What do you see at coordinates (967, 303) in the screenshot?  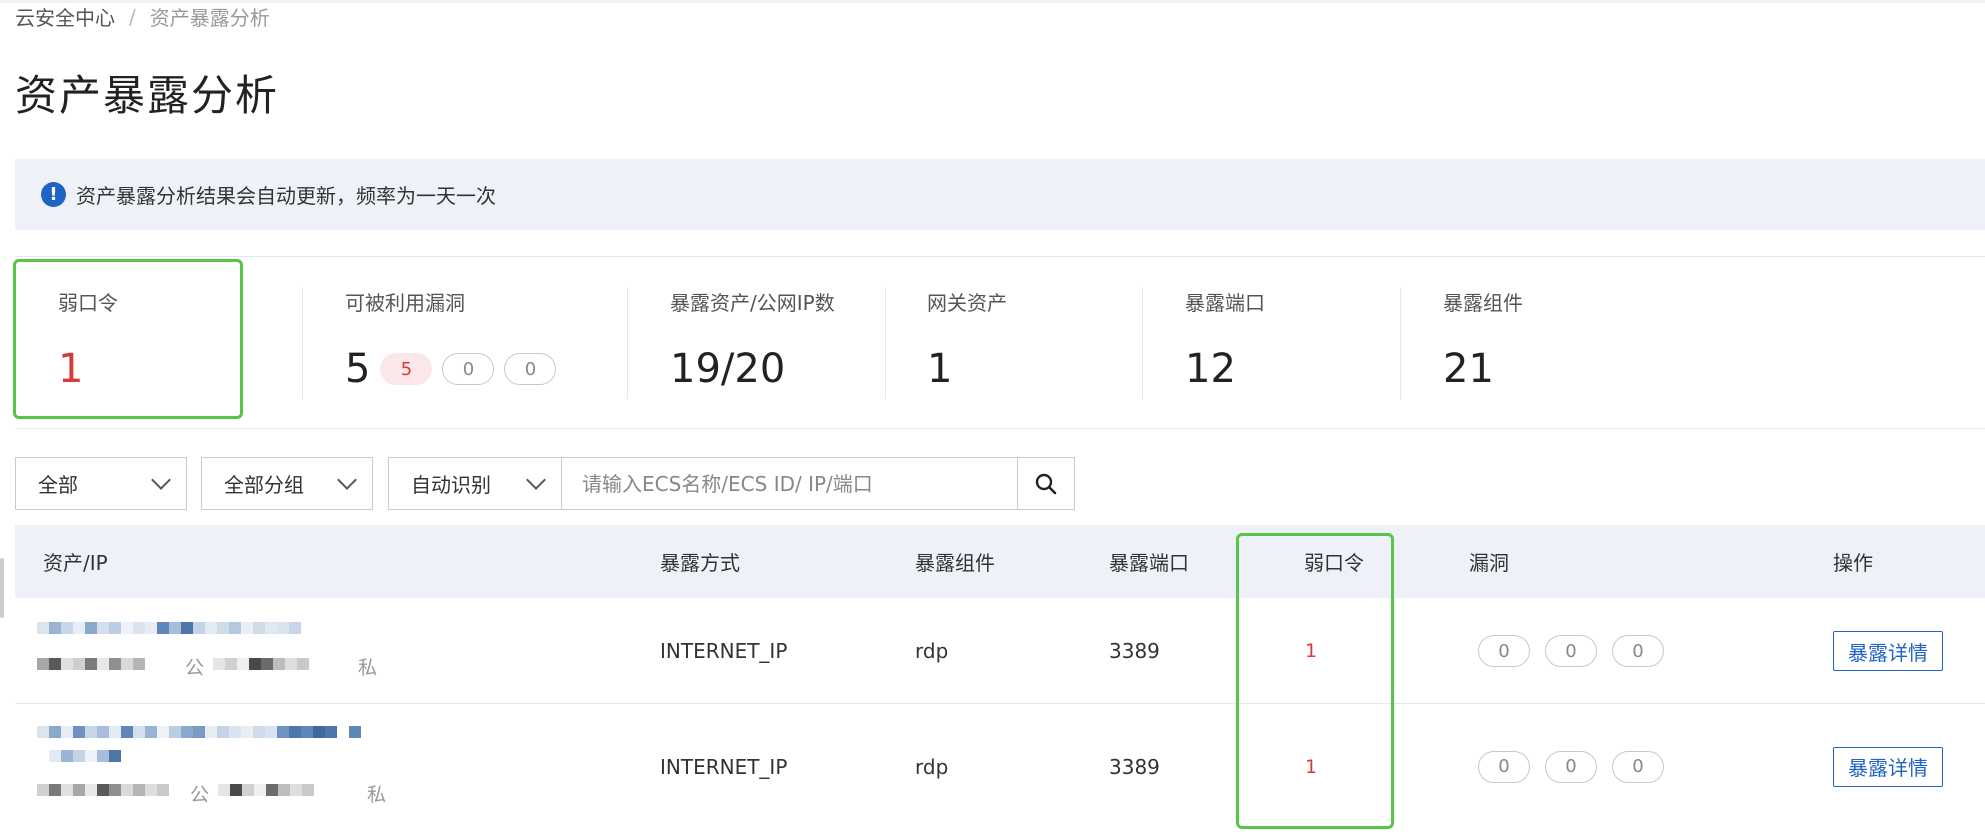 I see `stat-label: 网关资产` at bounding box center [967, 303].